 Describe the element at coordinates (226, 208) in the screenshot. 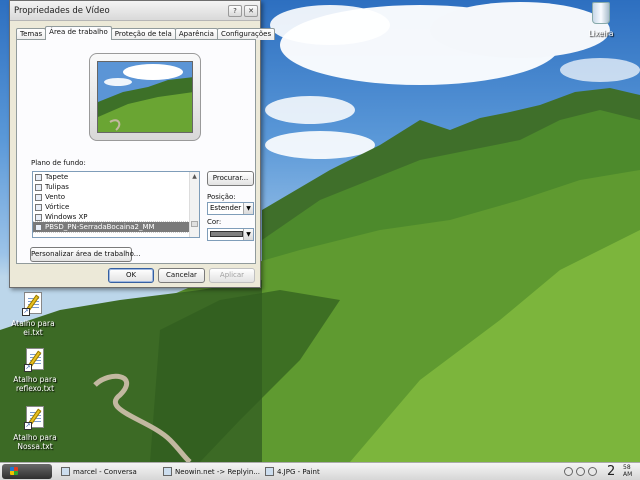

I see `position-value: Estender` at that location.